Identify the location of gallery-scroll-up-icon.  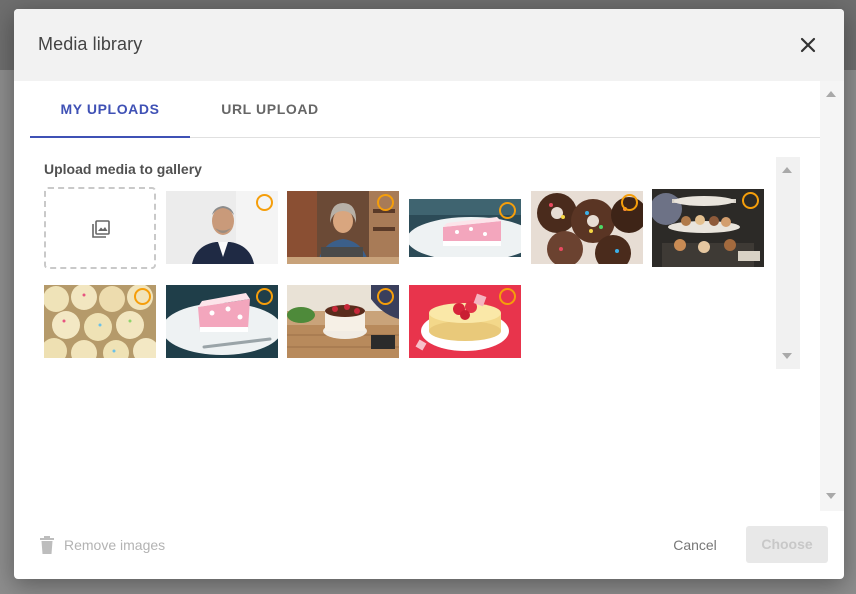
(787, 170).